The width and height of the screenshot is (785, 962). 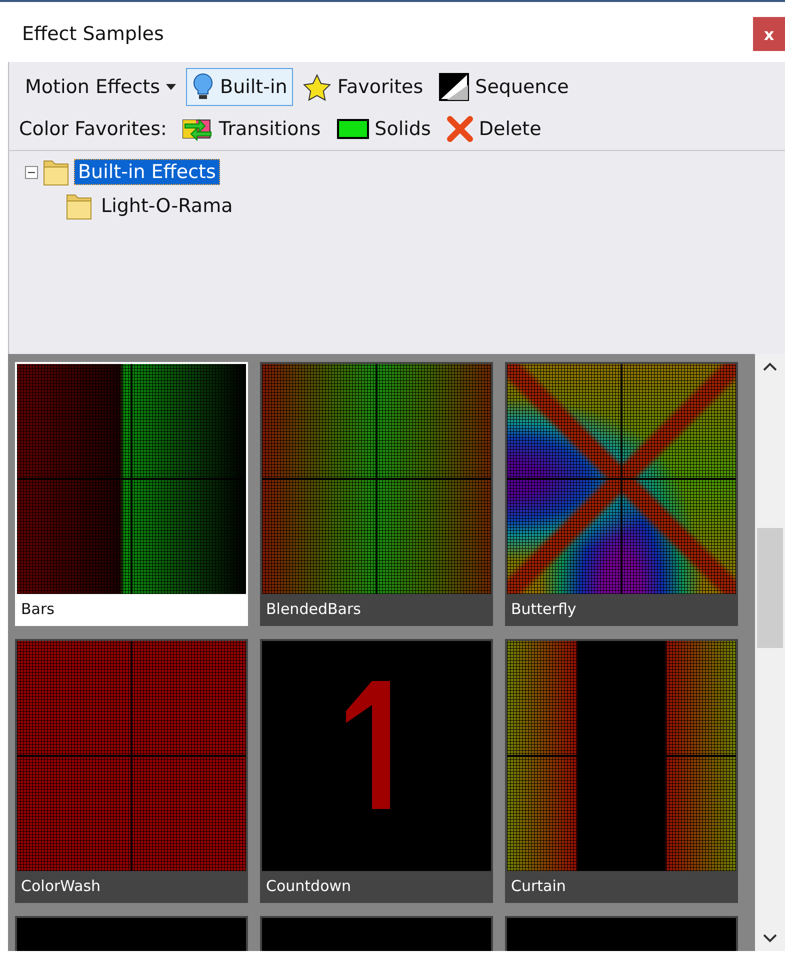 I want to click on lightbulb-icon, so click(x=203, y=87).